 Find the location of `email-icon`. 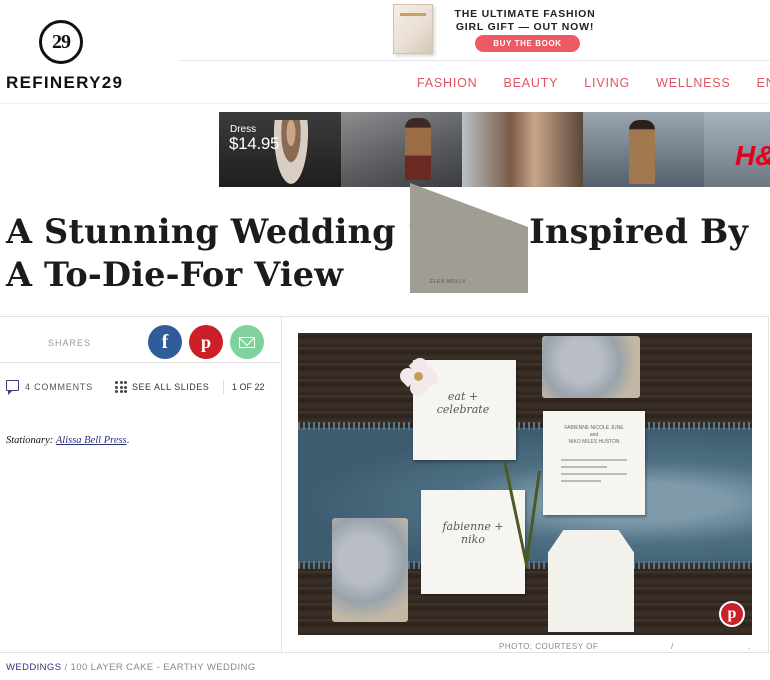

email-icon is located at coordinates (247, 342).